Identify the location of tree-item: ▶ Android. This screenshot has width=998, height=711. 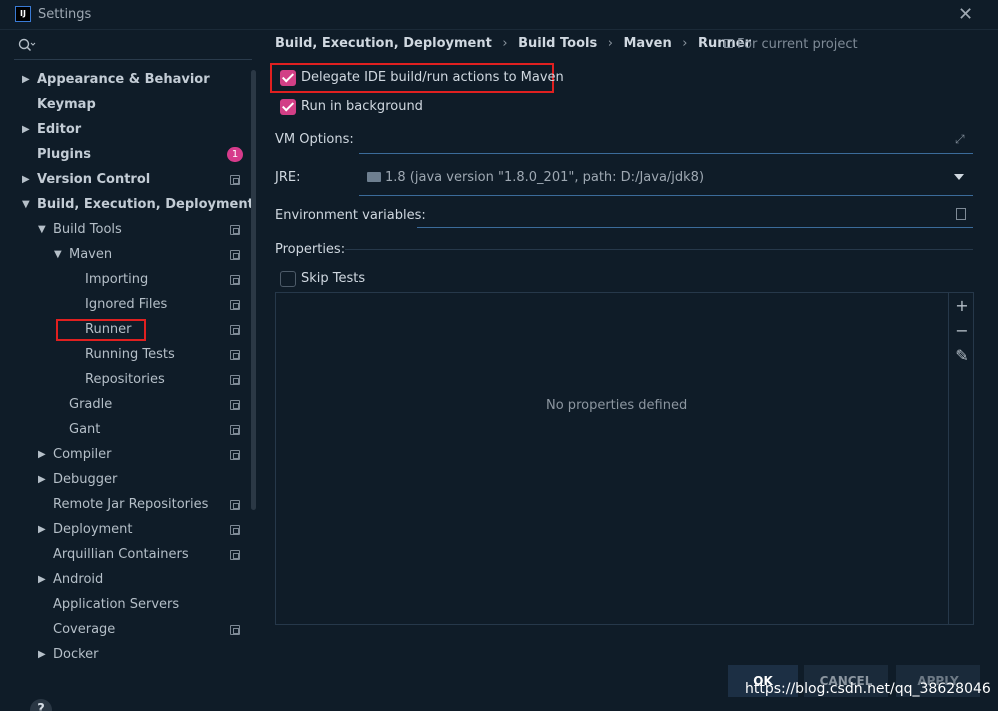
(133, 579).